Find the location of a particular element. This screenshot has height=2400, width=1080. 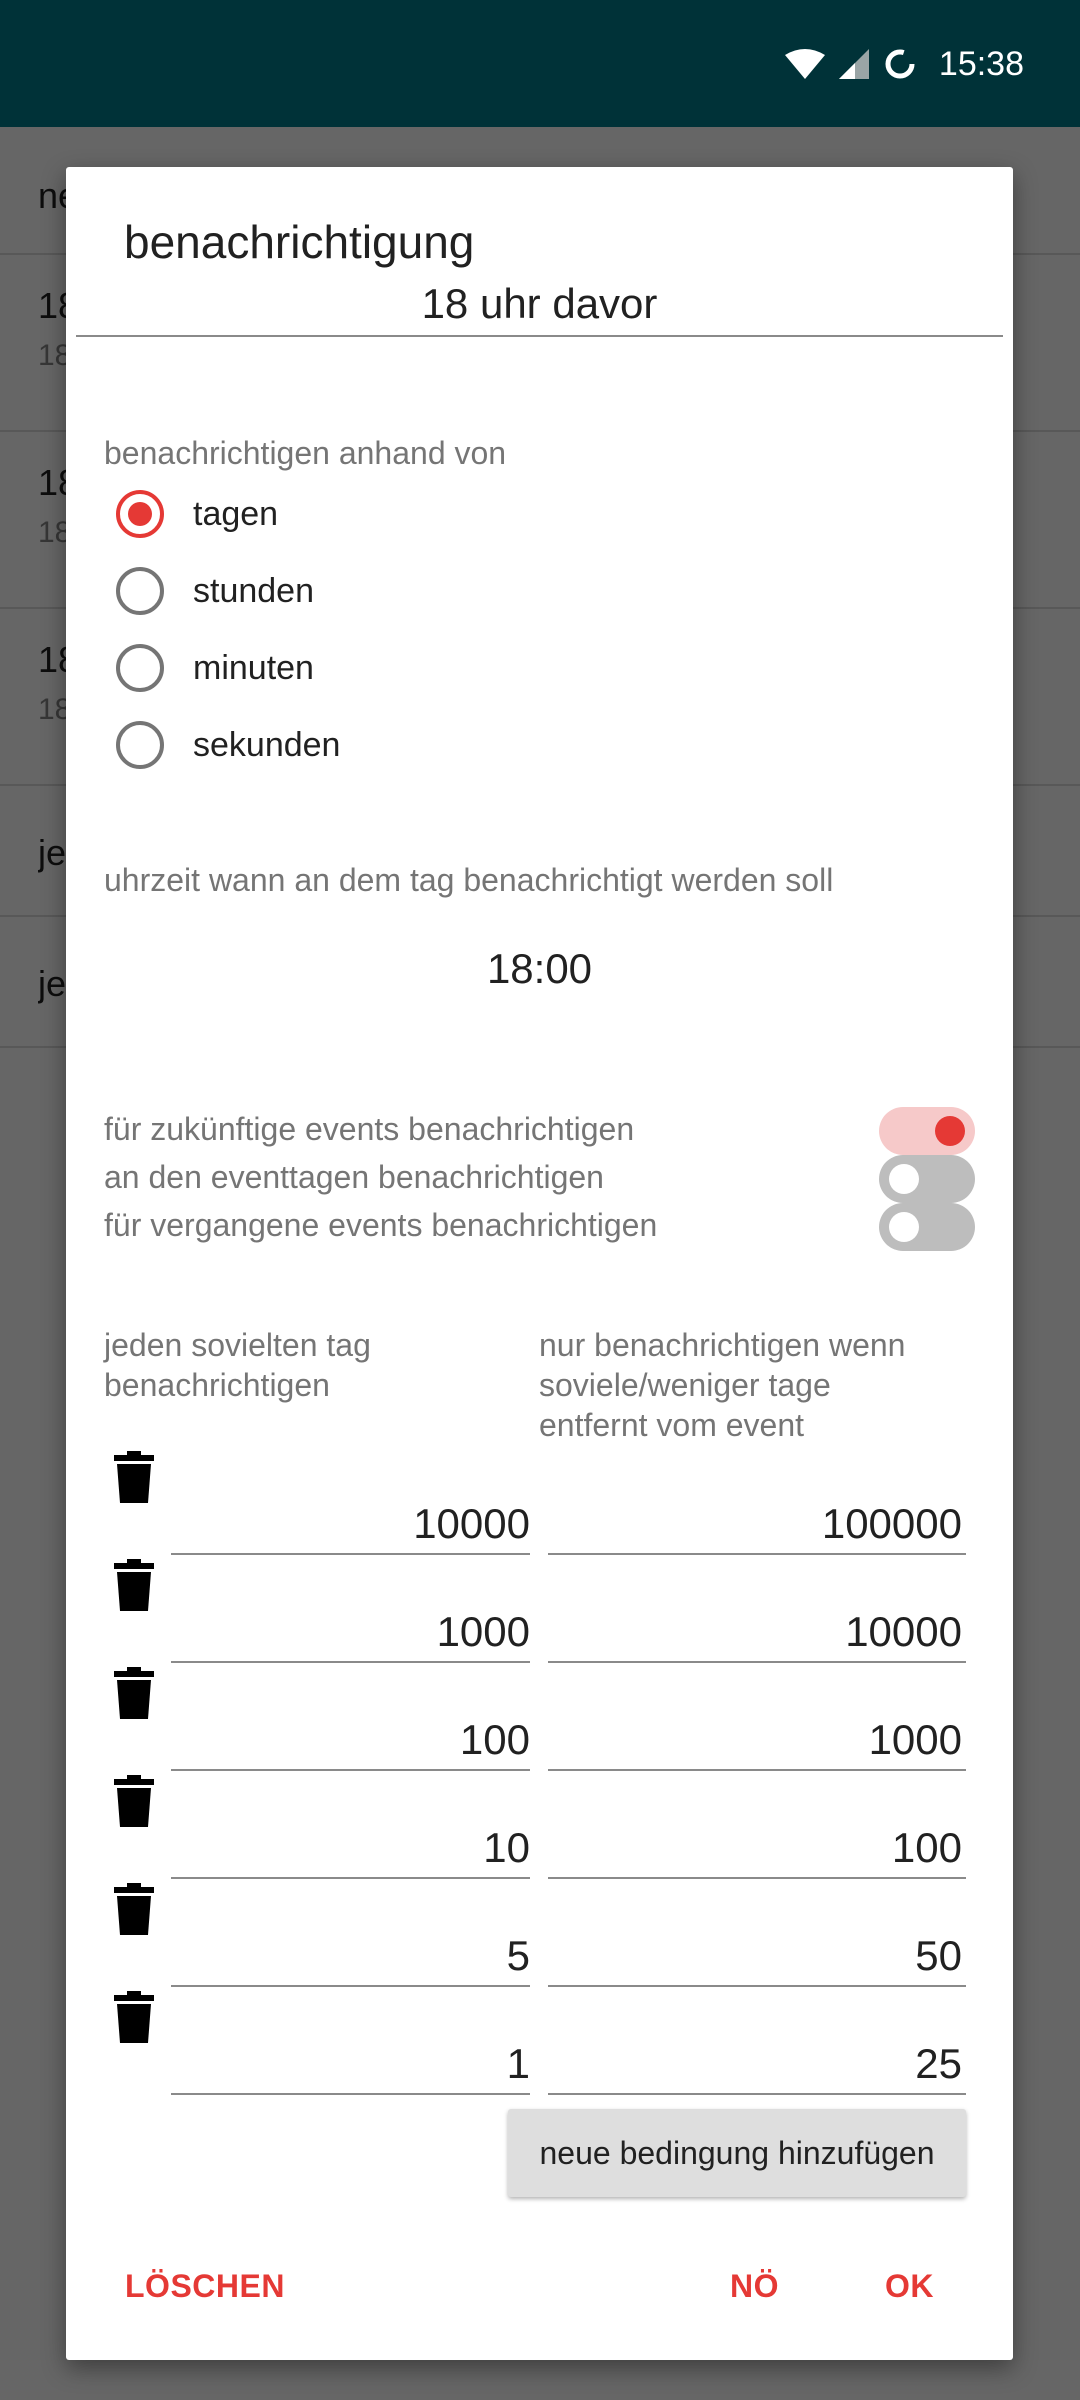

radio-tagen: tagen is located at coordinates (197, 514).